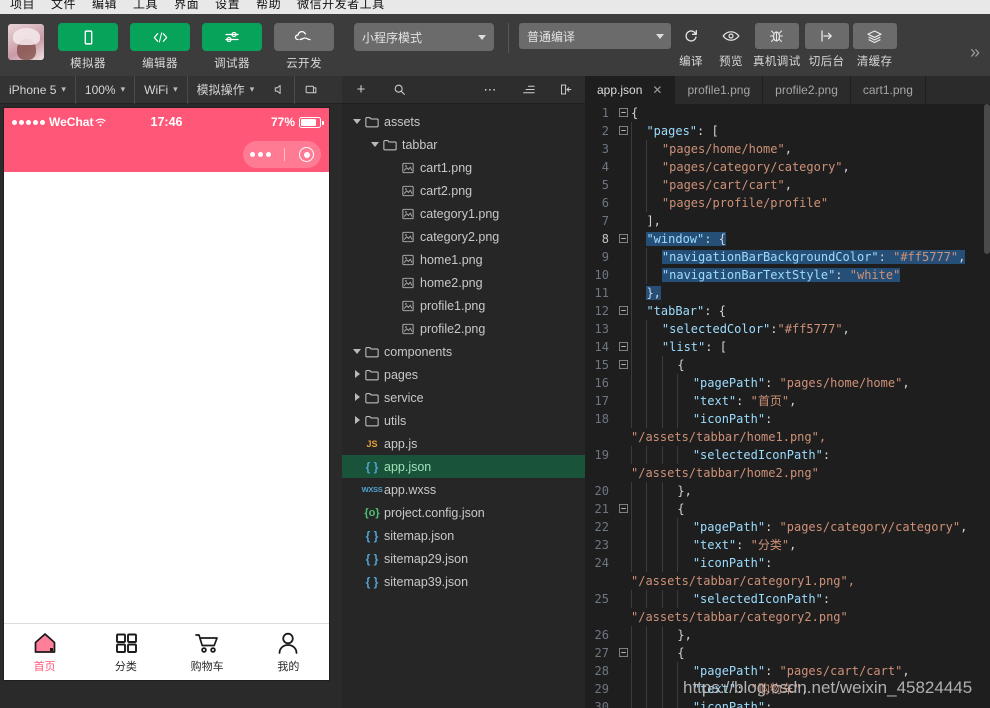 This screenshot has height=708, width=990. What do you see at coordinates (63, 7) in the screenshot?
I see `menu-item-1: 文件` at bounding box center [63, 7].